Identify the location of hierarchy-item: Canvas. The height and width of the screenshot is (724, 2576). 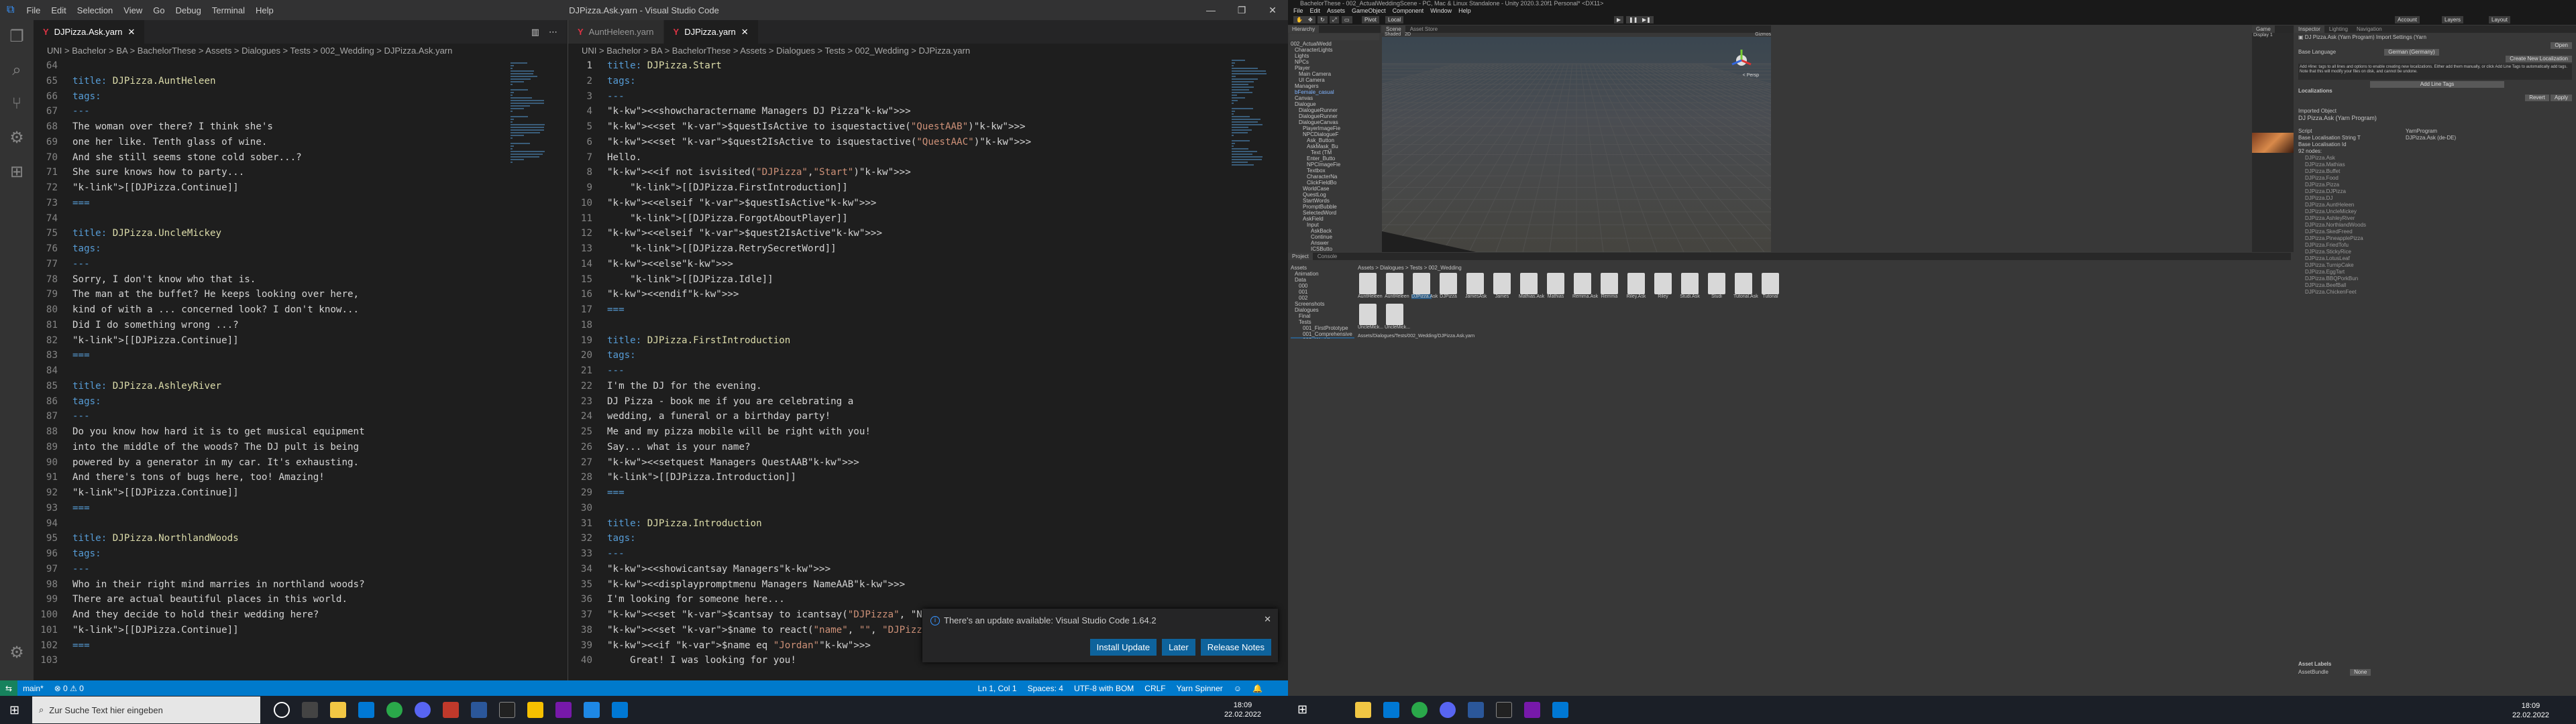
(1334, 98).